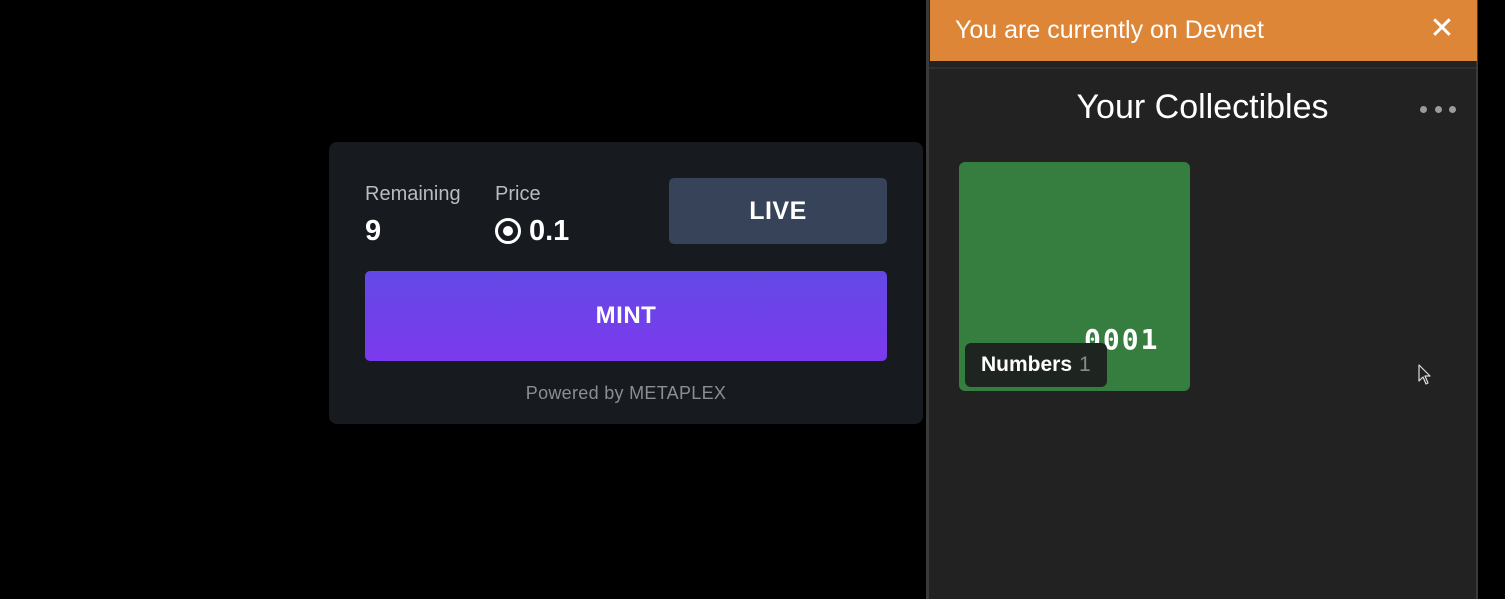 The width and height of the screenshot is (1505, 599). What do you see at coordinates (549, 231) in the screenshot?
I see `price-value: 0.1` at bounding box center [549, 231].